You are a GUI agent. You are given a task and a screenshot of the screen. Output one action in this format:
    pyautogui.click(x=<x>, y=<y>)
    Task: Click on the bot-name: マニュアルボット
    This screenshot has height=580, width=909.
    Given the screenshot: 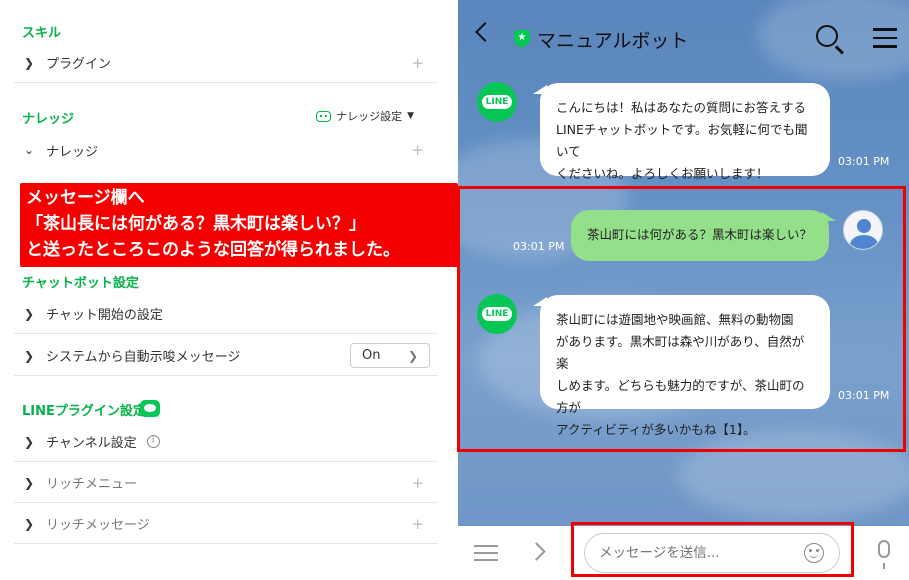 What is the action you would take?
    pyautogui.click(x=613, y=41)
    